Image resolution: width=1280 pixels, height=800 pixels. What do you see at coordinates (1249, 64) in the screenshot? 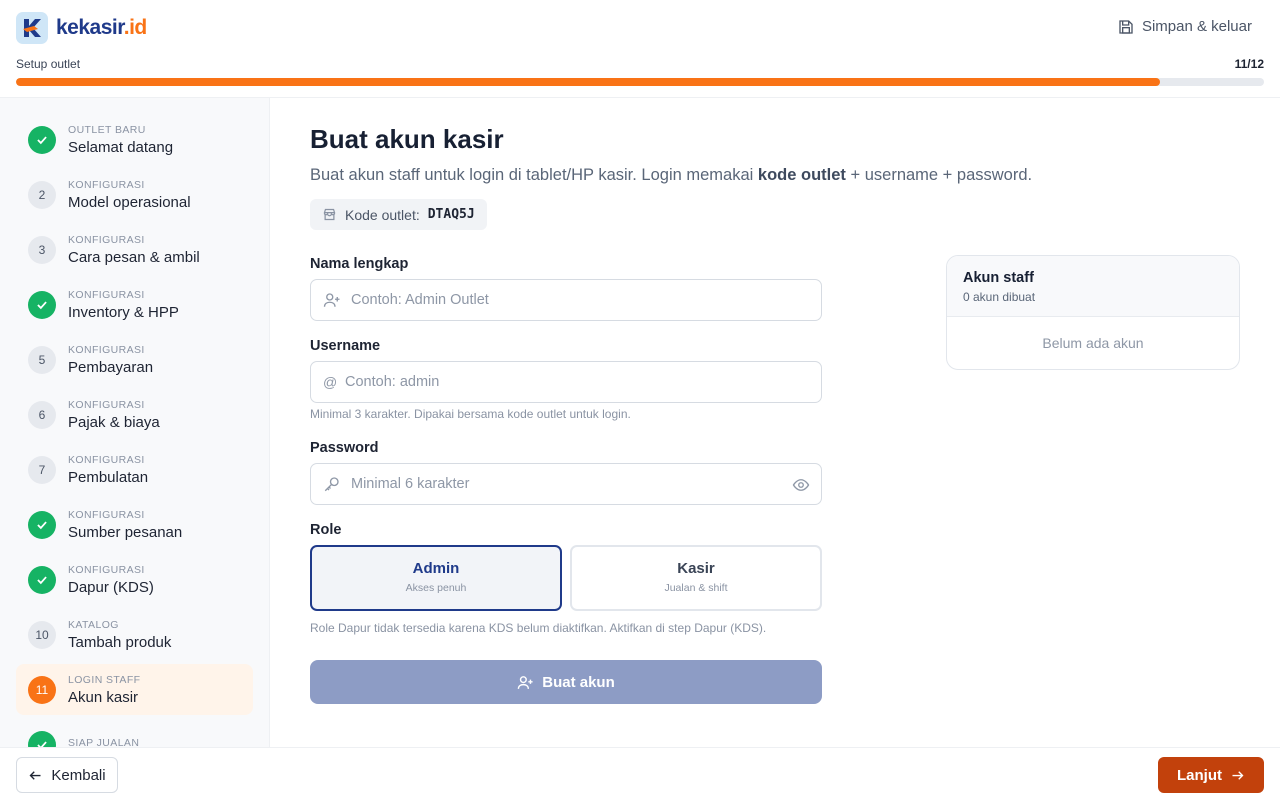
I see `progress-count: 11/12` at bounding box center [1249, 64].